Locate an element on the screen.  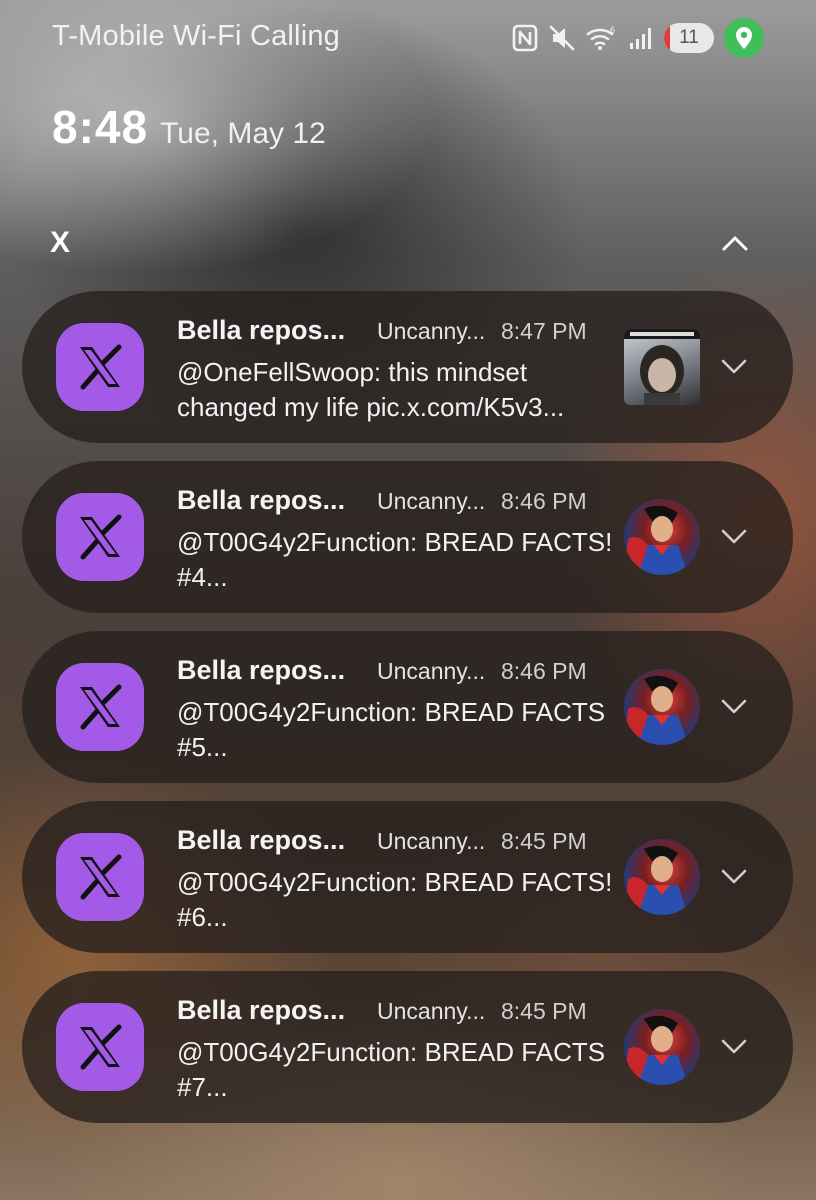
app-name: X is located at coordinates (60, 242).